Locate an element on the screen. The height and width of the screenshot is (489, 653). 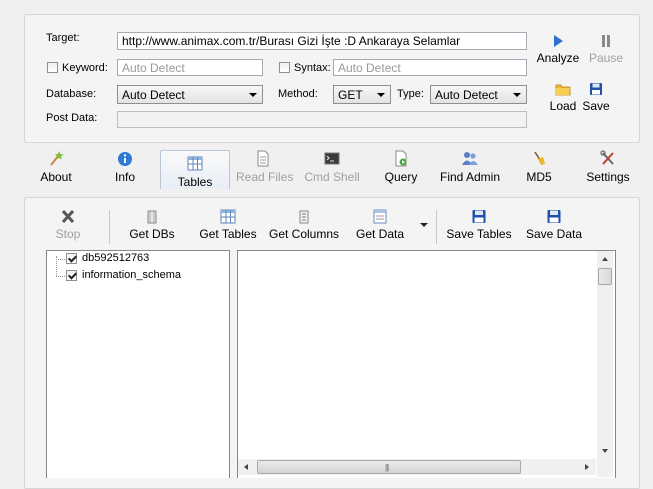
syntax-checkbox is located at coordinates (284, 67).